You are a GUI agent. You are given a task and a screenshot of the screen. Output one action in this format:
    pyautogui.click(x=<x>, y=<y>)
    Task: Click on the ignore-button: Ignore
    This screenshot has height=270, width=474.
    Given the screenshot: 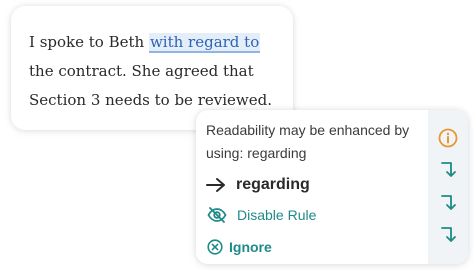 What is the action you would take?
    pyautogui.click(x=239, y=247)
    